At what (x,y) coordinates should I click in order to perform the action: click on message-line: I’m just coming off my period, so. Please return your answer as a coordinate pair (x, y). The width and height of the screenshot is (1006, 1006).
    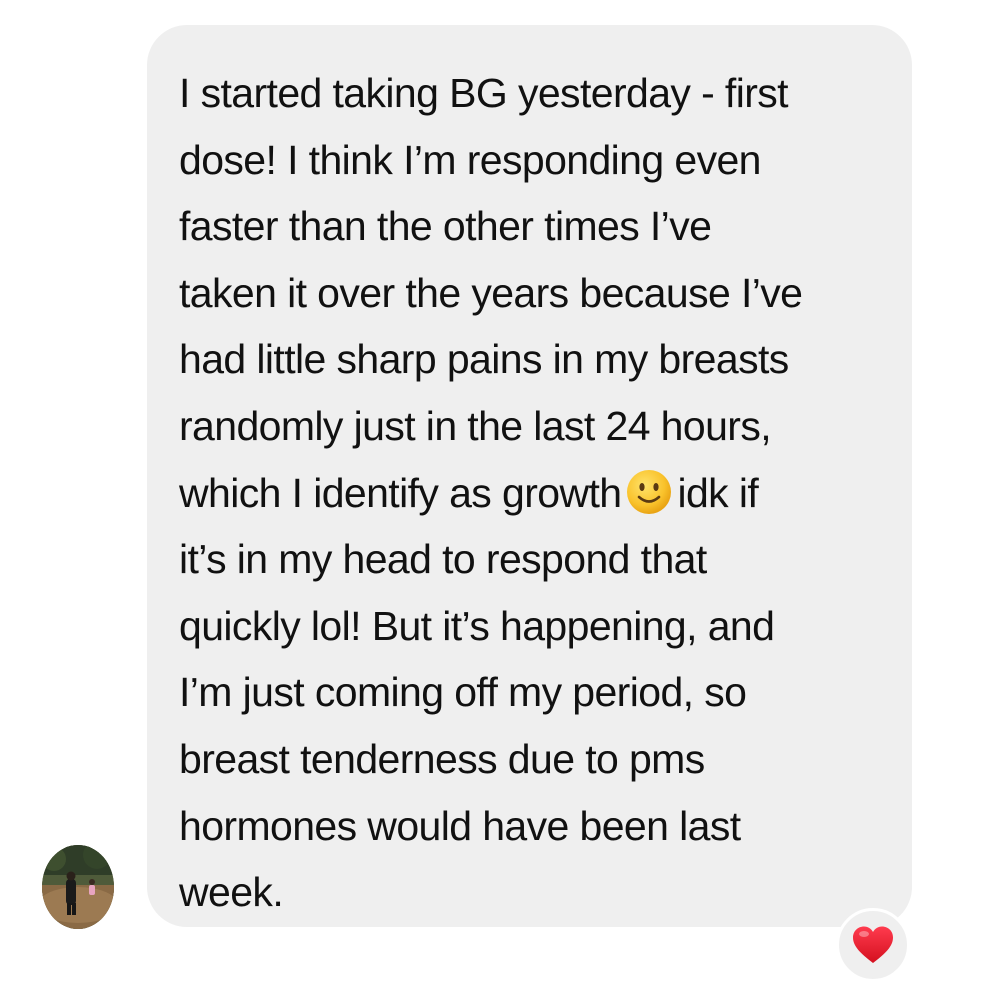
    Looking at the image, I should click on (463, 692).